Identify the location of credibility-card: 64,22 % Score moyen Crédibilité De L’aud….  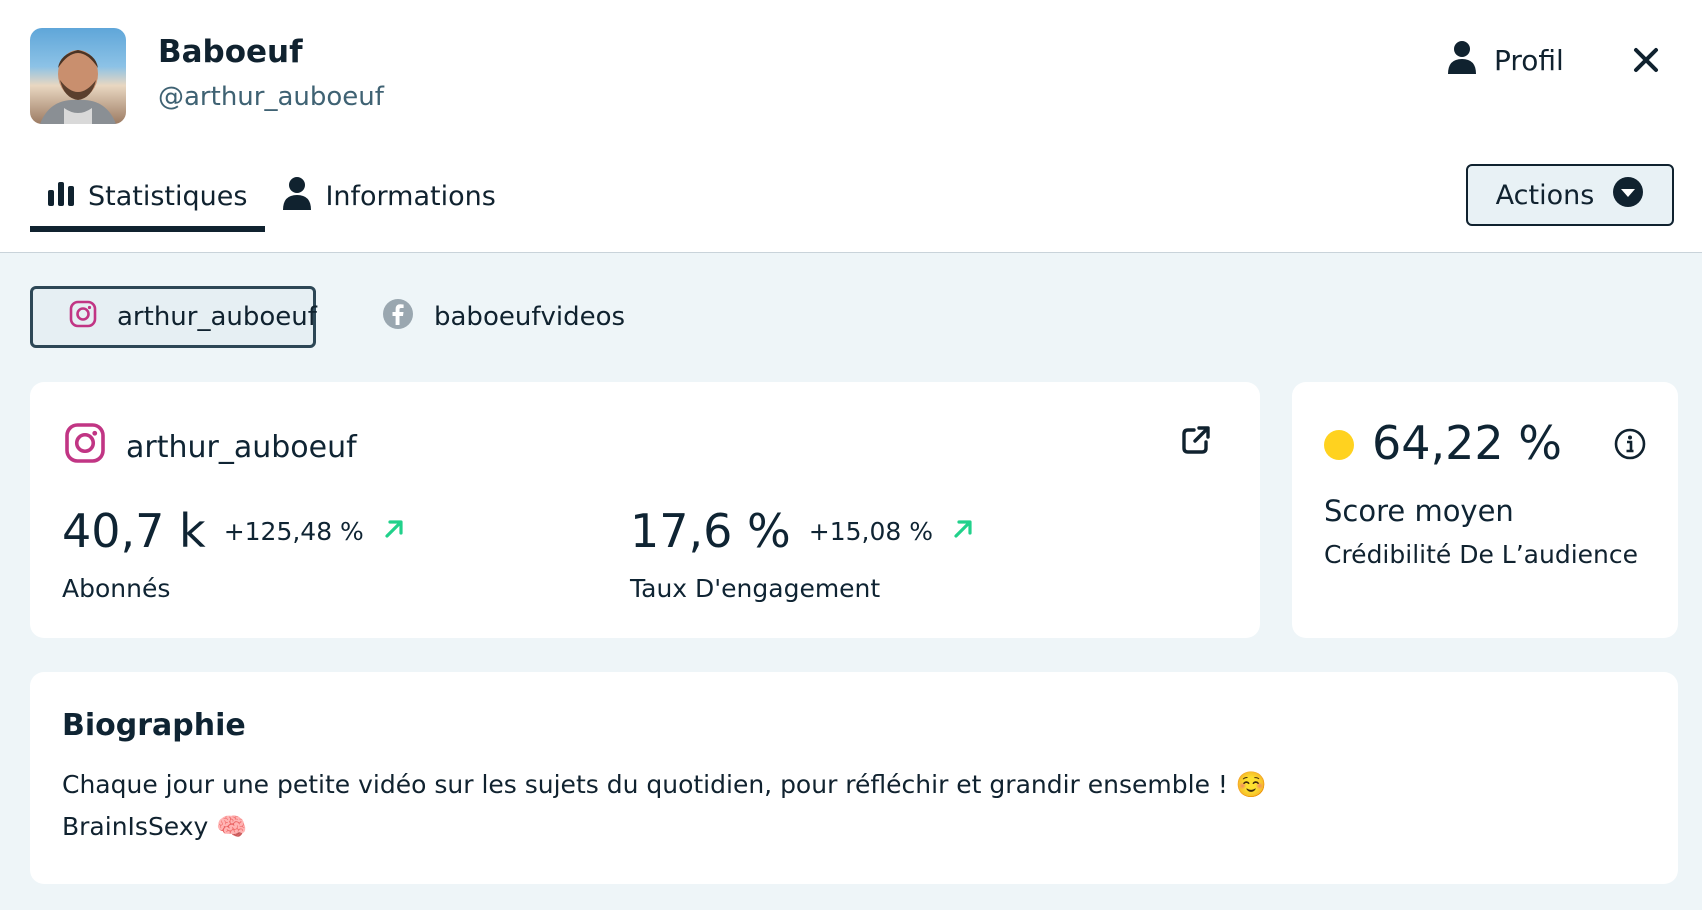
(1485, 510).